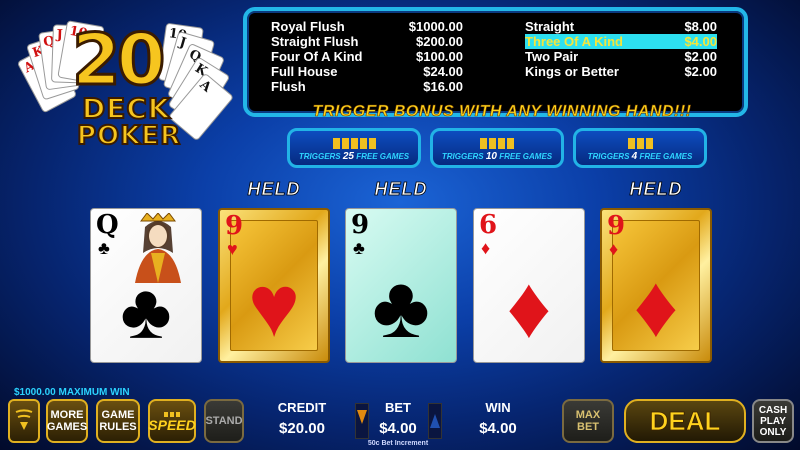 The width and height of the screenshot is (800, 450). What do you see at coordinates (700, 26) in the screenshot?
I see `paytable-pay: $8.00` at bounding box center [700, 26].